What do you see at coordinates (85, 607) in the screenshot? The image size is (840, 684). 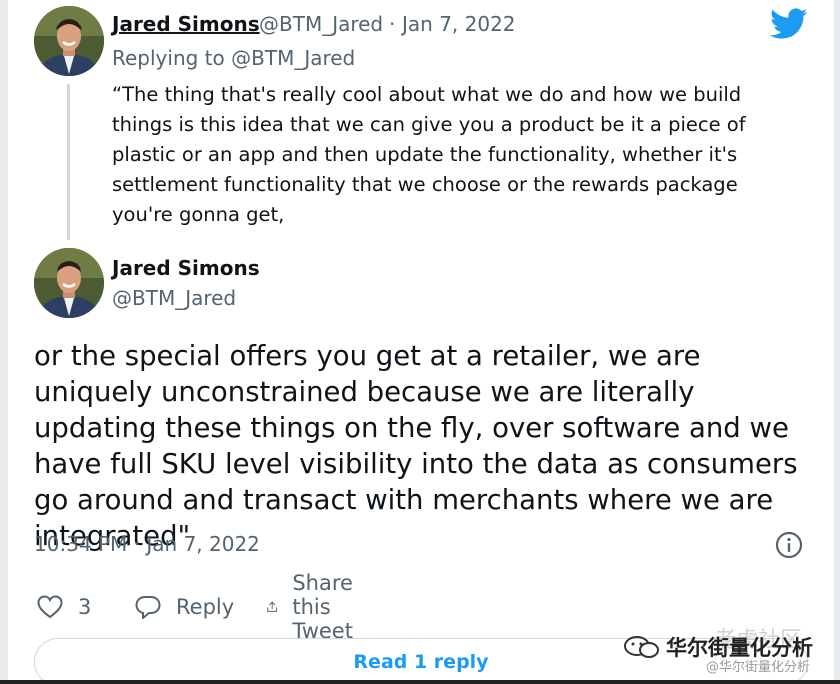 I see `like-count: 3` at bounding box center [85, 607].